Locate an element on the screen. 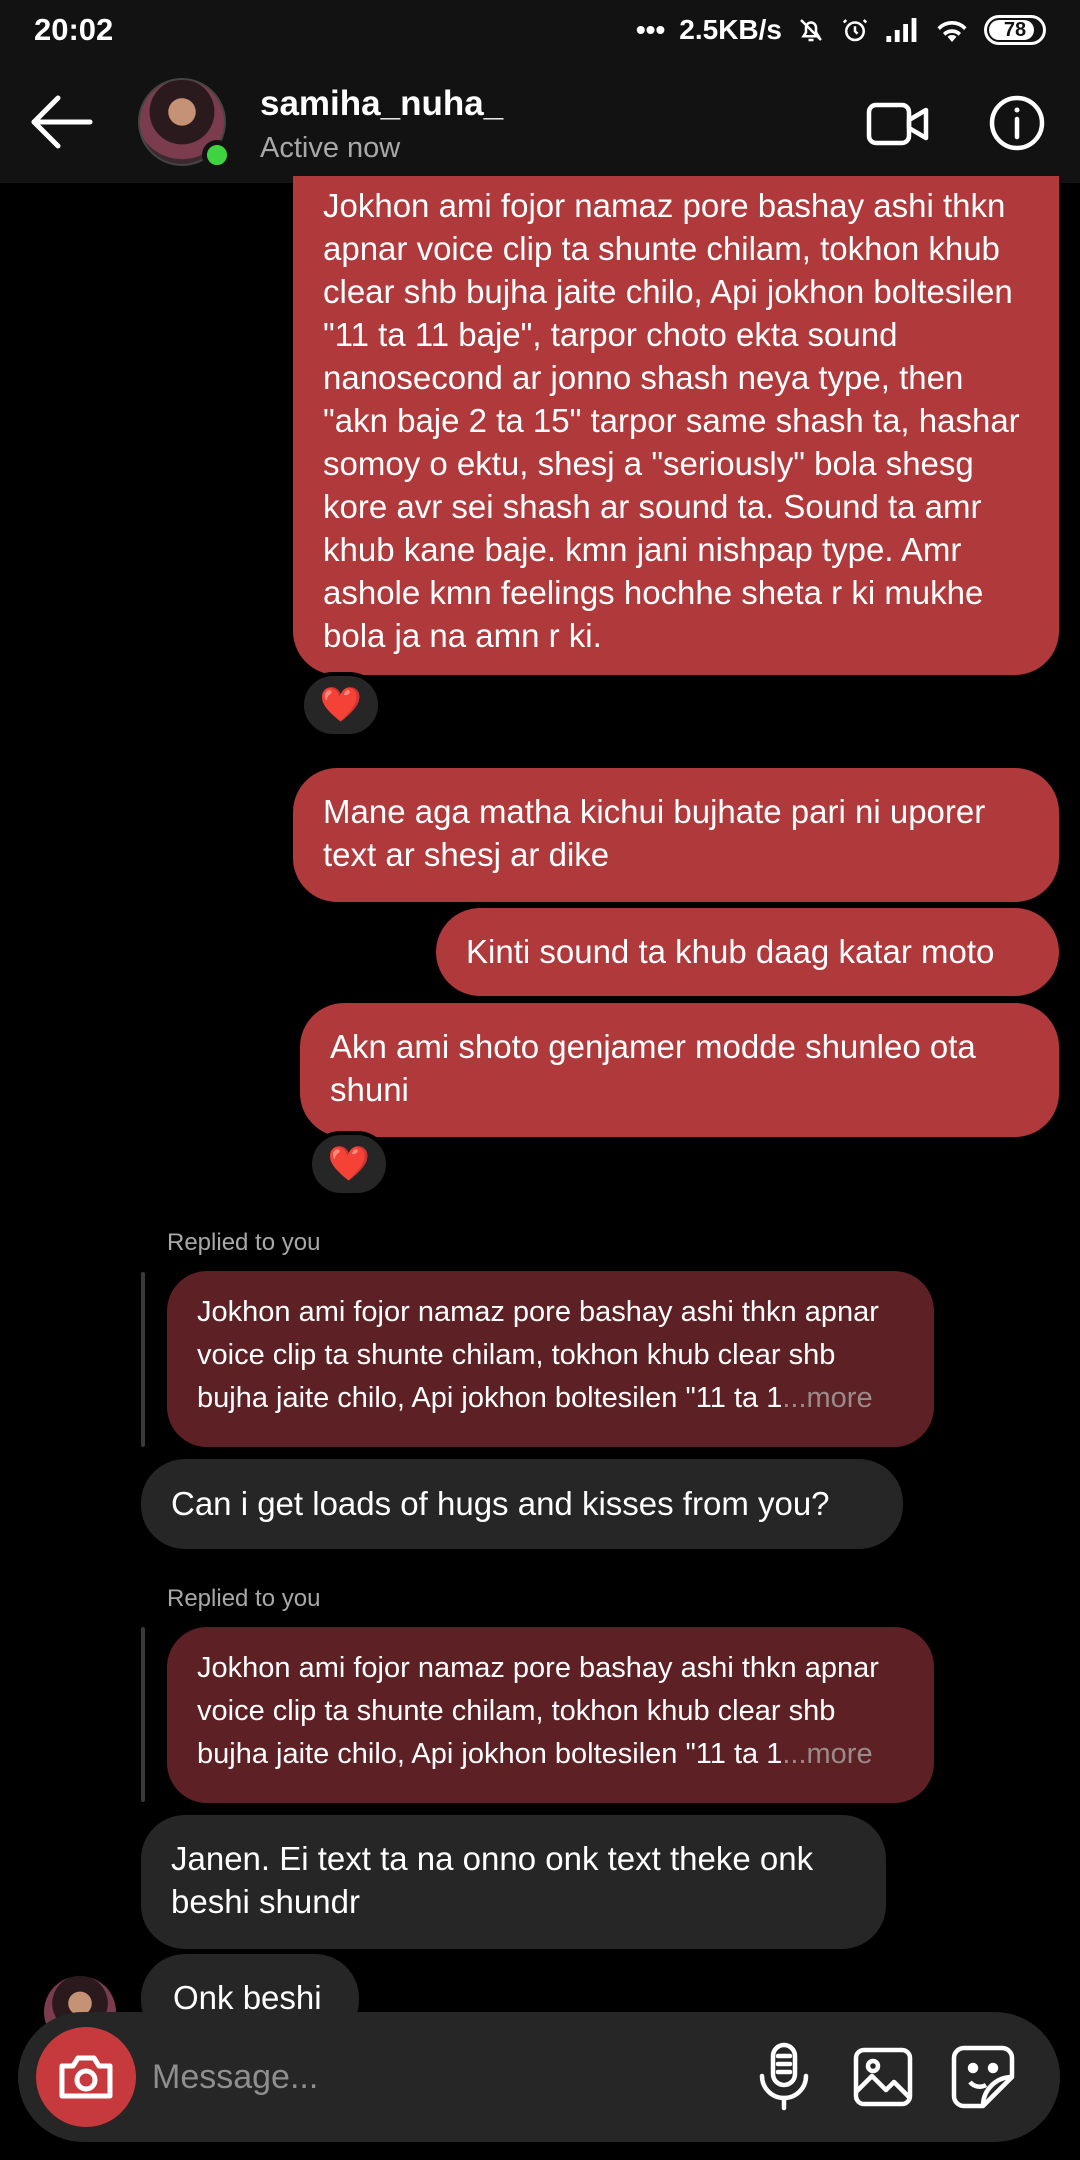 The height and width of the screenshot is (2160, 1080). sent-message: Kinti sound ta khub daag katar moto is located at coordinates (747, 952).